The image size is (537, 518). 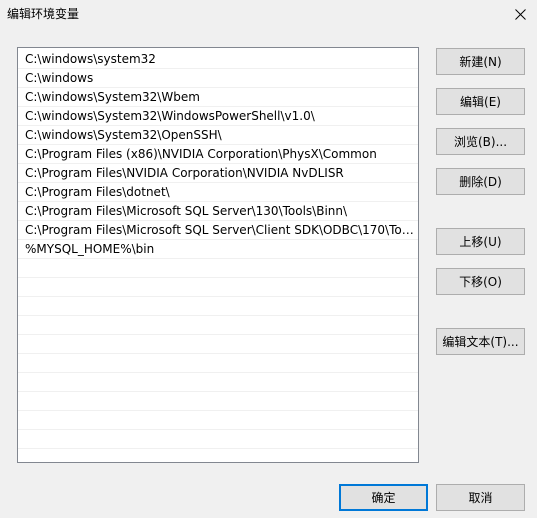 I want to click on edit-button: 编辑(E), so click(x=480, y=101).